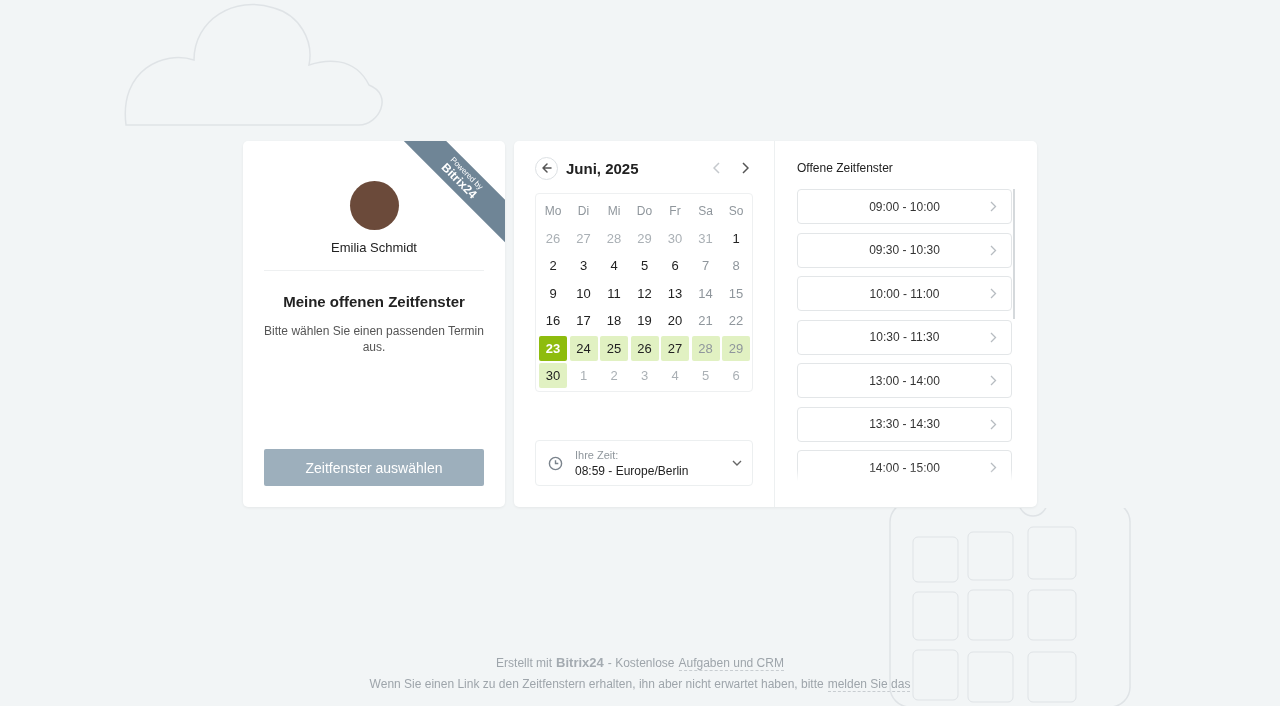  Describe the element at coordinates (614, 293) in the screenshot. I see `calendar-day: 11` at that location.